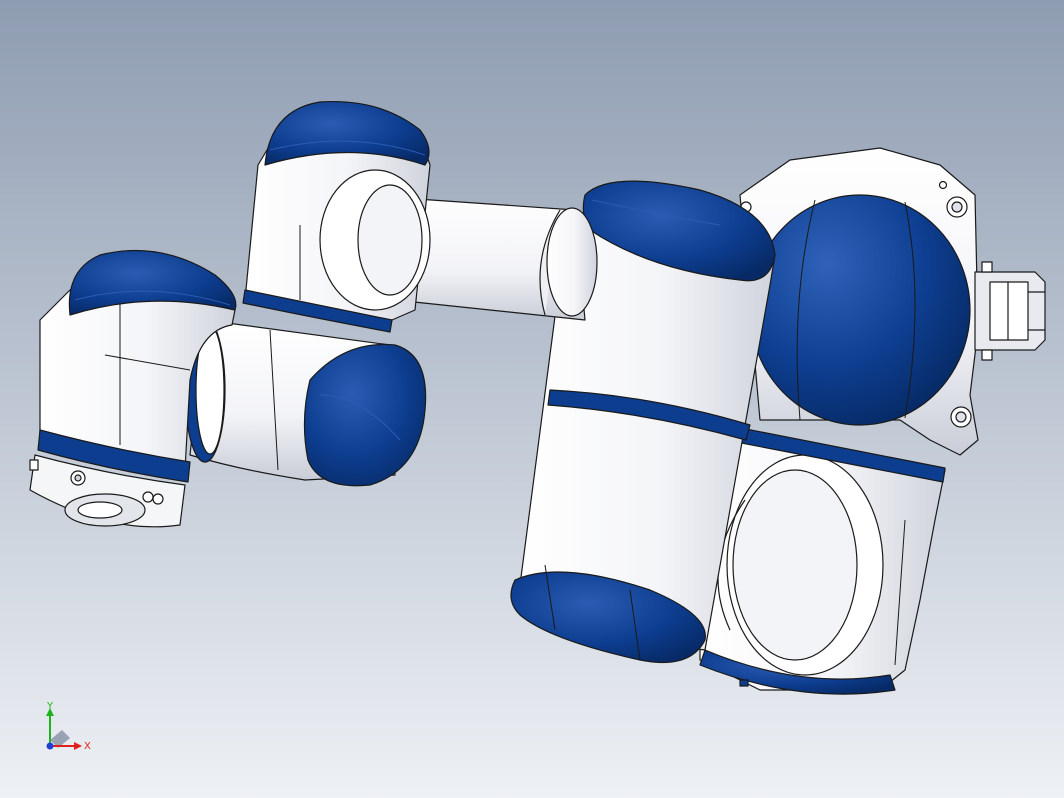  Describe the element at coordinates (50, 746) in the screenshot. I see `triad-z-axis-icon` at that location.